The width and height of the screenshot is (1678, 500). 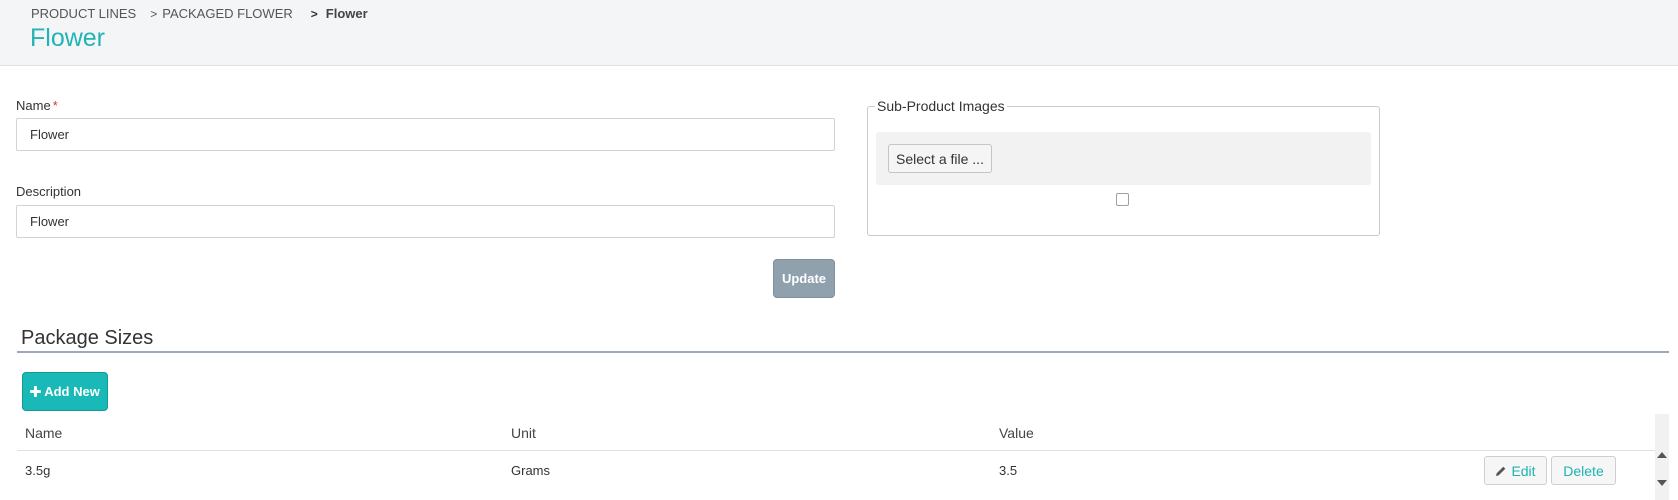 I want to click on breadcrumb-packaged-flower: PACKAGED FLOWER, so click(x=227, y=13).